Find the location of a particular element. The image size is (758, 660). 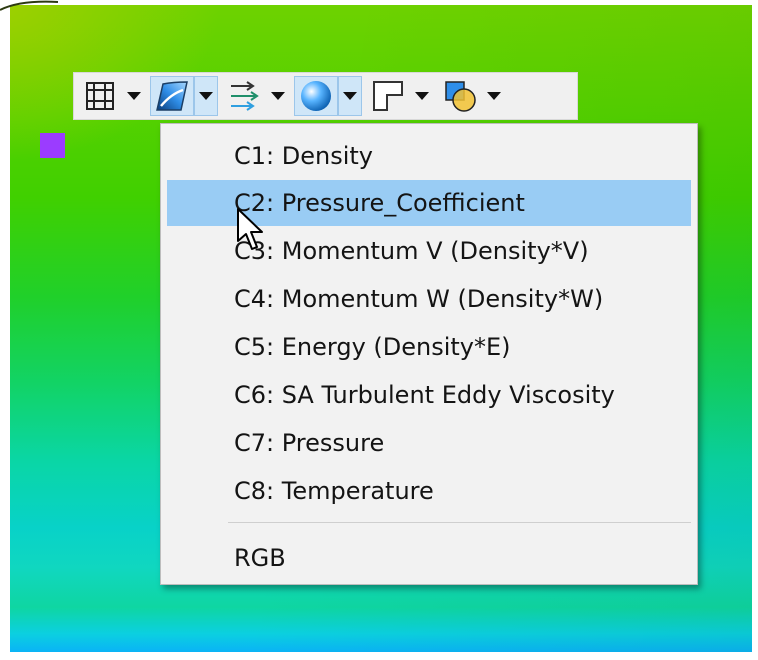

viewport-border-right is located at coordinates (755, 330).